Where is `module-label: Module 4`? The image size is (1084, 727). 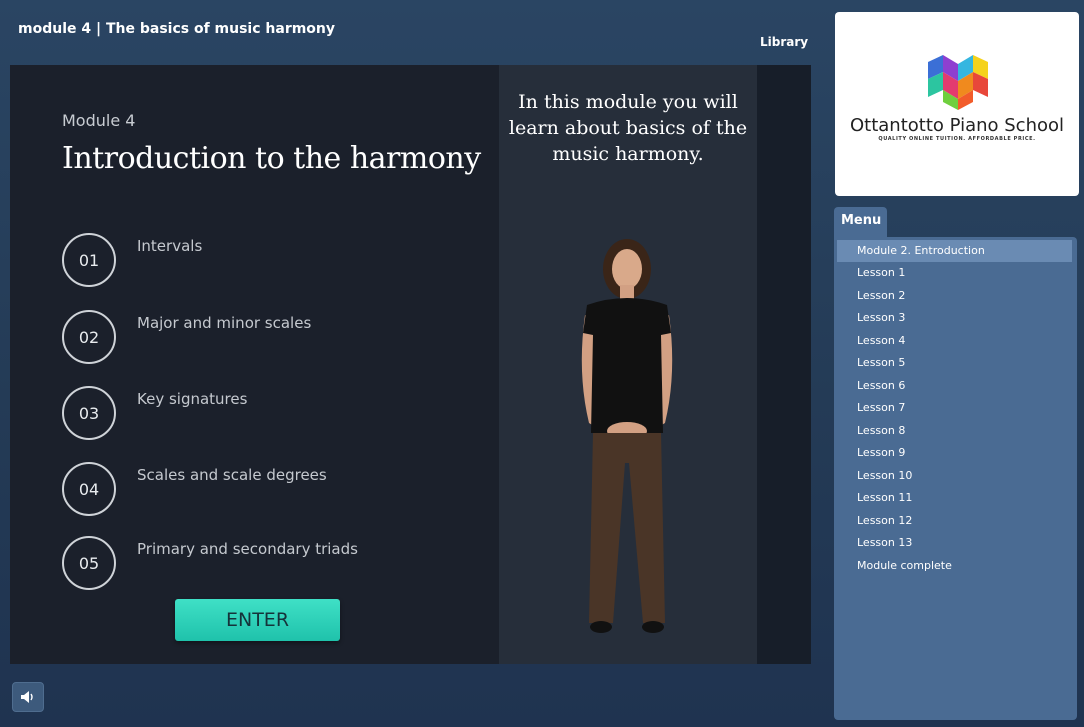 module-label: Module 4 is located at coordinates (99, 120).